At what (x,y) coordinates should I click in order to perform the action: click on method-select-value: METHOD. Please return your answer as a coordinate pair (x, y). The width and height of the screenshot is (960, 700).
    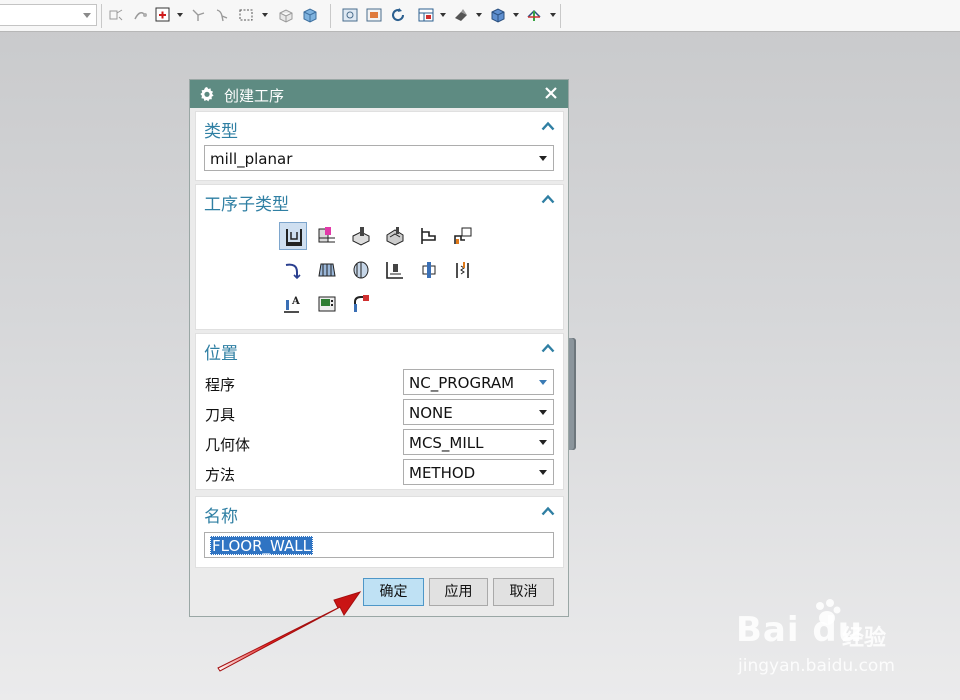
    Looking at the image, I should click on (442, 473).